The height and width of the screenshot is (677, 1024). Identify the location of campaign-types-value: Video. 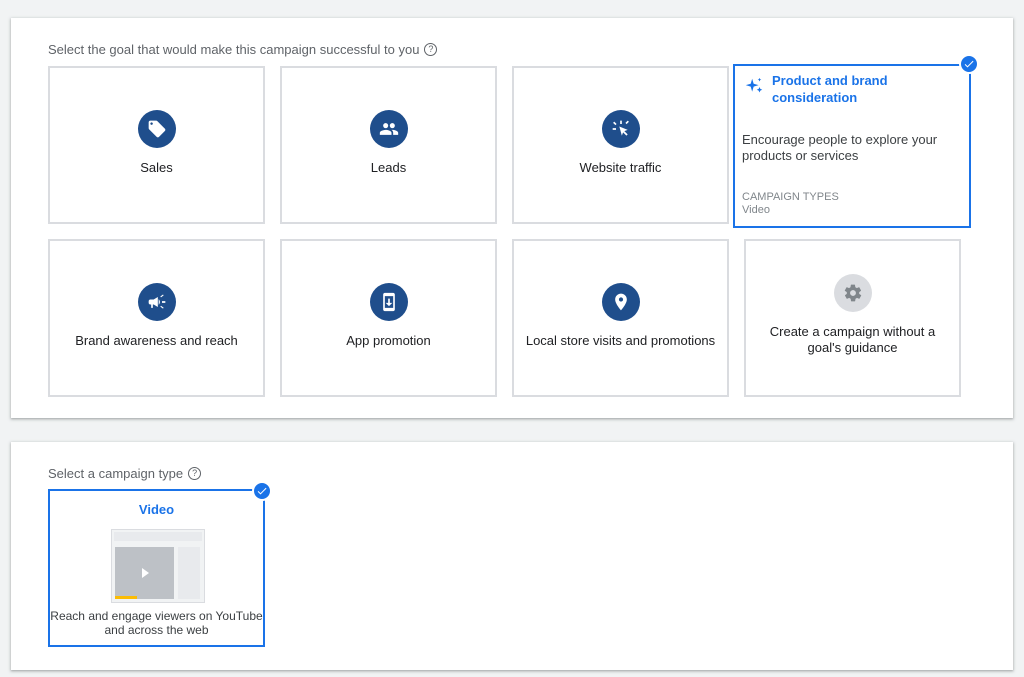
(756, 210).